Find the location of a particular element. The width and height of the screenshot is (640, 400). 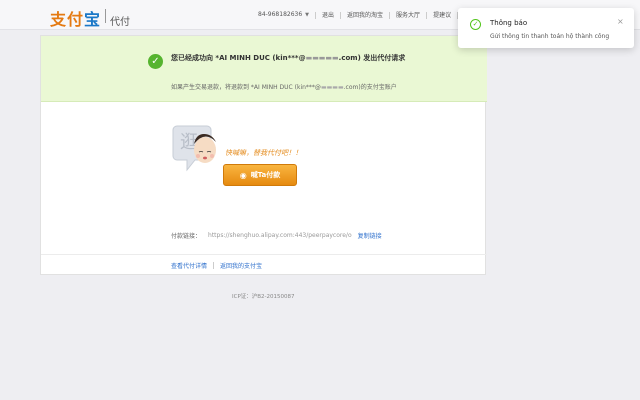

top-nav: 84-968182636▼ 退出 返回我的淘宝 服务大厅 提建议 更 is located at coordinates (367, 15).